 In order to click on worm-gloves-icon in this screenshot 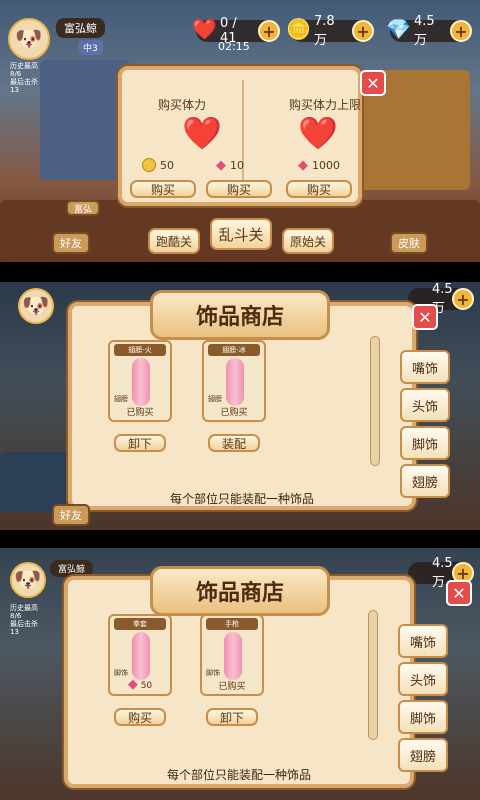, I will do `click(141, 656)`.